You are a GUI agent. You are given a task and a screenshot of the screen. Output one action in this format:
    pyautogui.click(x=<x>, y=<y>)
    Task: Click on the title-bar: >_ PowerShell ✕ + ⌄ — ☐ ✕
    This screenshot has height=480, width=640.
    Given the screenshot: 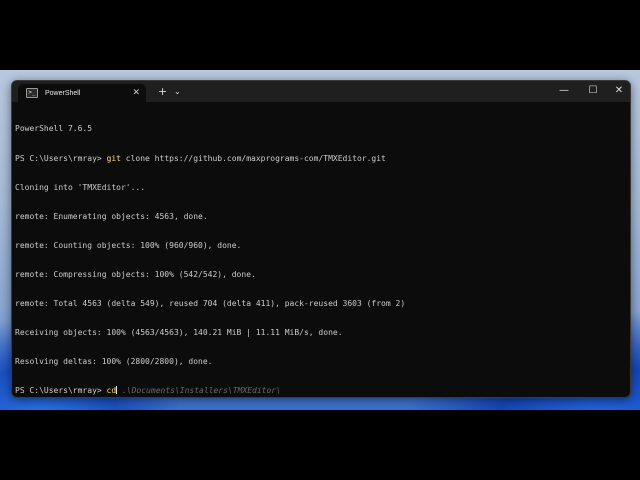 What is the action you would take?
    pyautogui.click(x=321, y=91)
    